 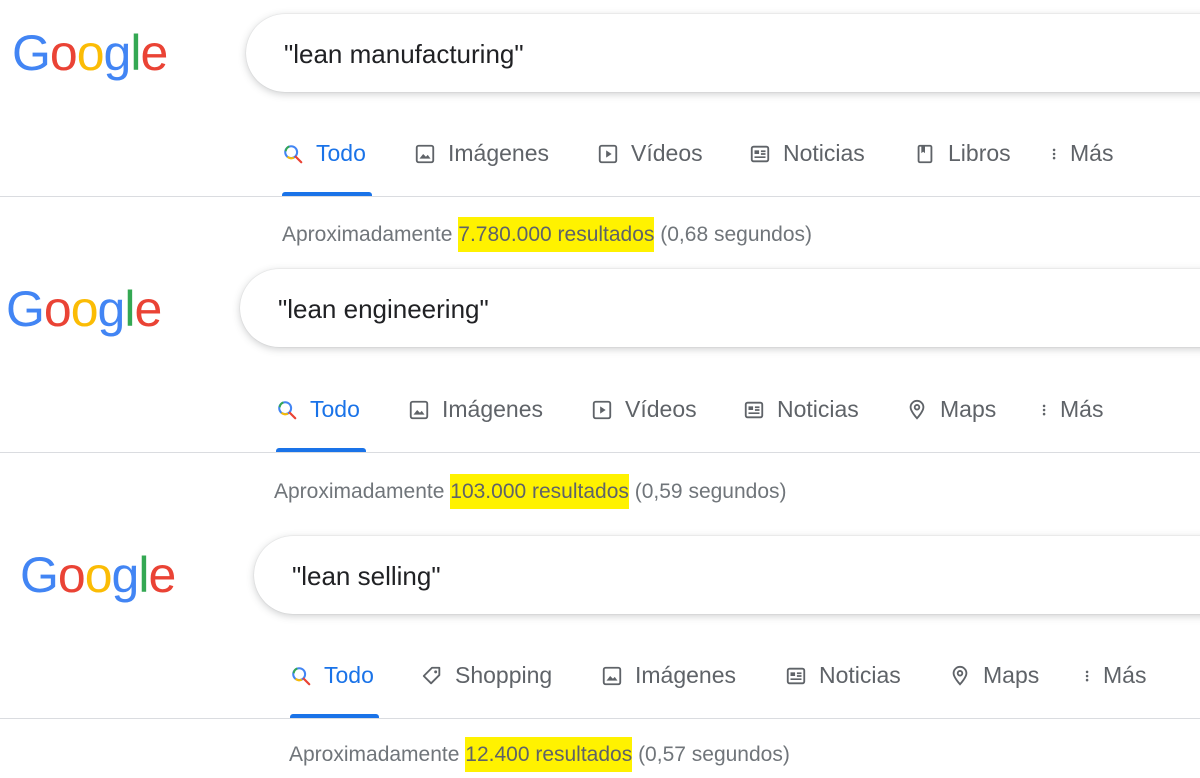 What do you see at coordinates (727, 575) in the screenshot?
I see `search-input: "lean selling"` at bounding box center [727, 575].